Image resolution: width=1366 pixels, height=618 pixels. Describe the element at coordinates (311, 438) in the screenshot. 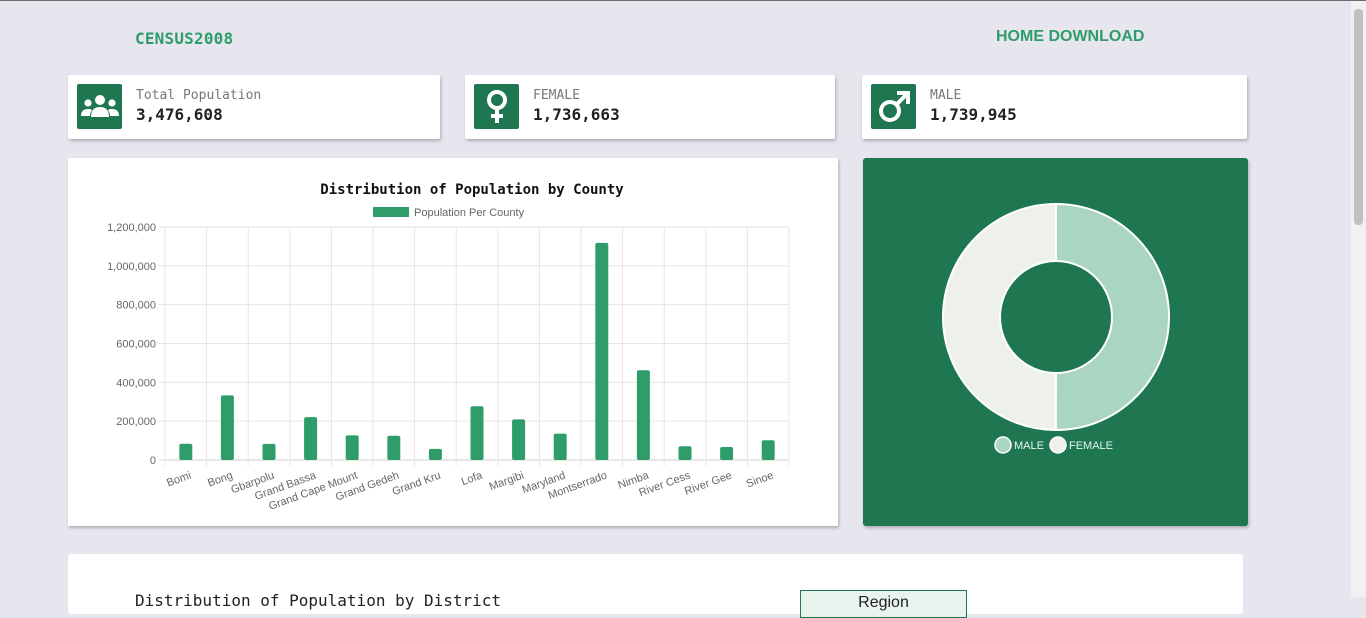

I see `bar-grand-bassa` at that location.